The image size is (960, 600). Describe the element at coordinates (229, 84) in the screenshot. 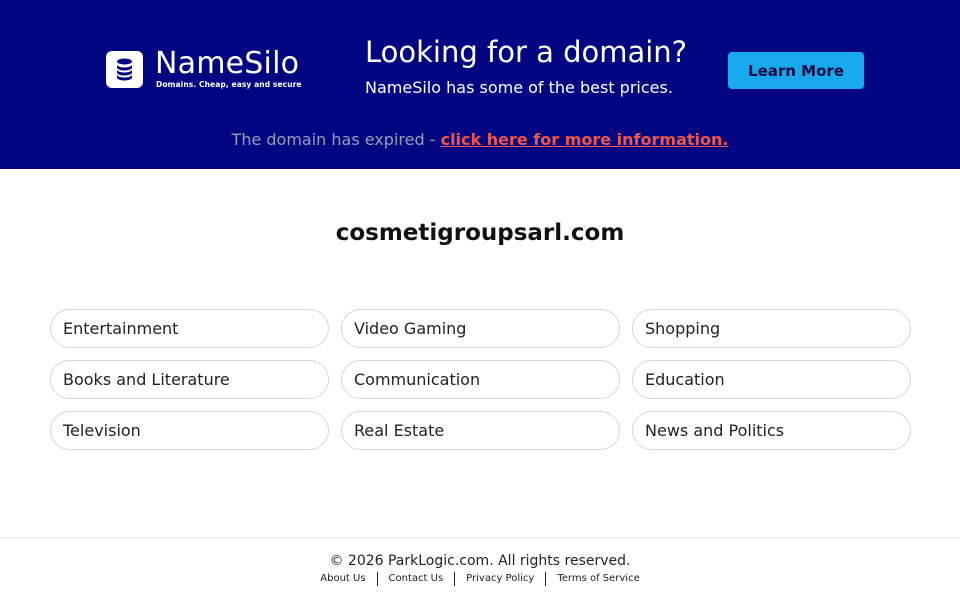

I see `logo-tagline: Domains. Cheap, easy and secure` at that location.